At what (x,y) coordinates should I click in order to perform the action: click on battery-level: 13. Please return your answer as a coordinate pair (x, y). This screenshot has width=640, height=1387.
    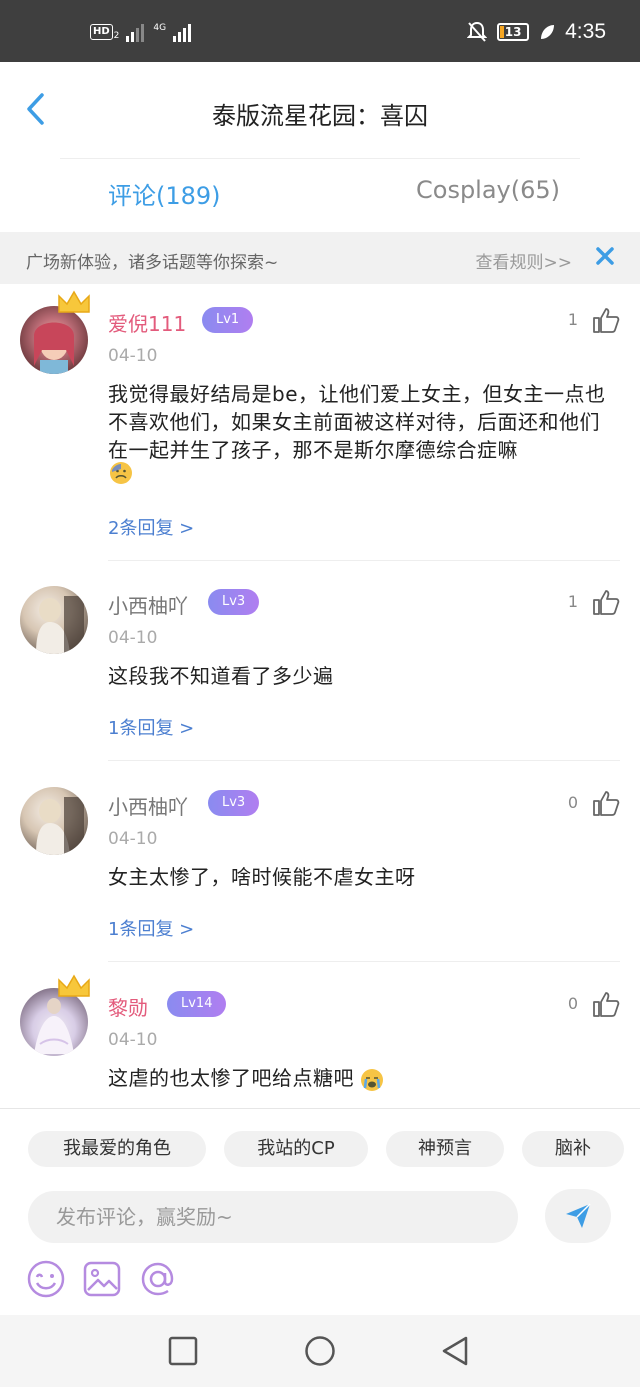
    Looking at the image, I should click on (513, 32).